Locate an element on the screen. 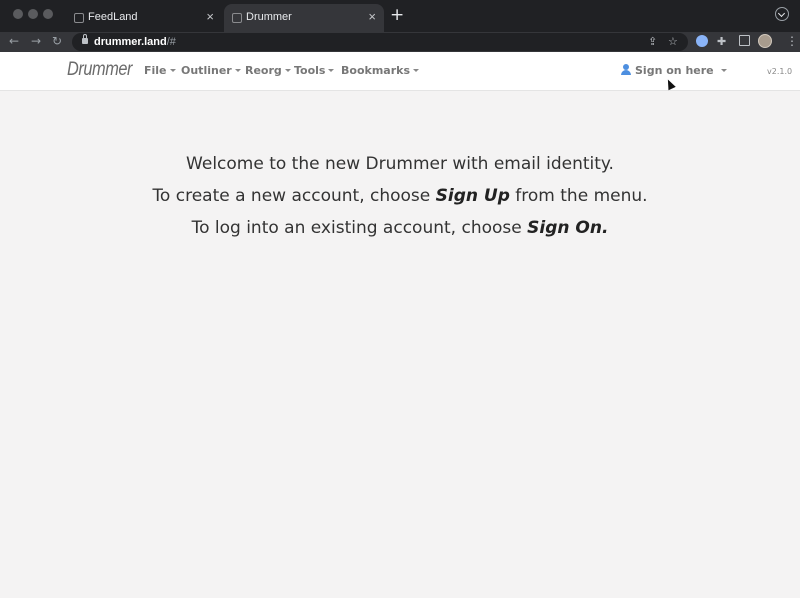 This screenshot has width=800, height=598. brand-logo: Drummer is located at coordinates (100, 70).